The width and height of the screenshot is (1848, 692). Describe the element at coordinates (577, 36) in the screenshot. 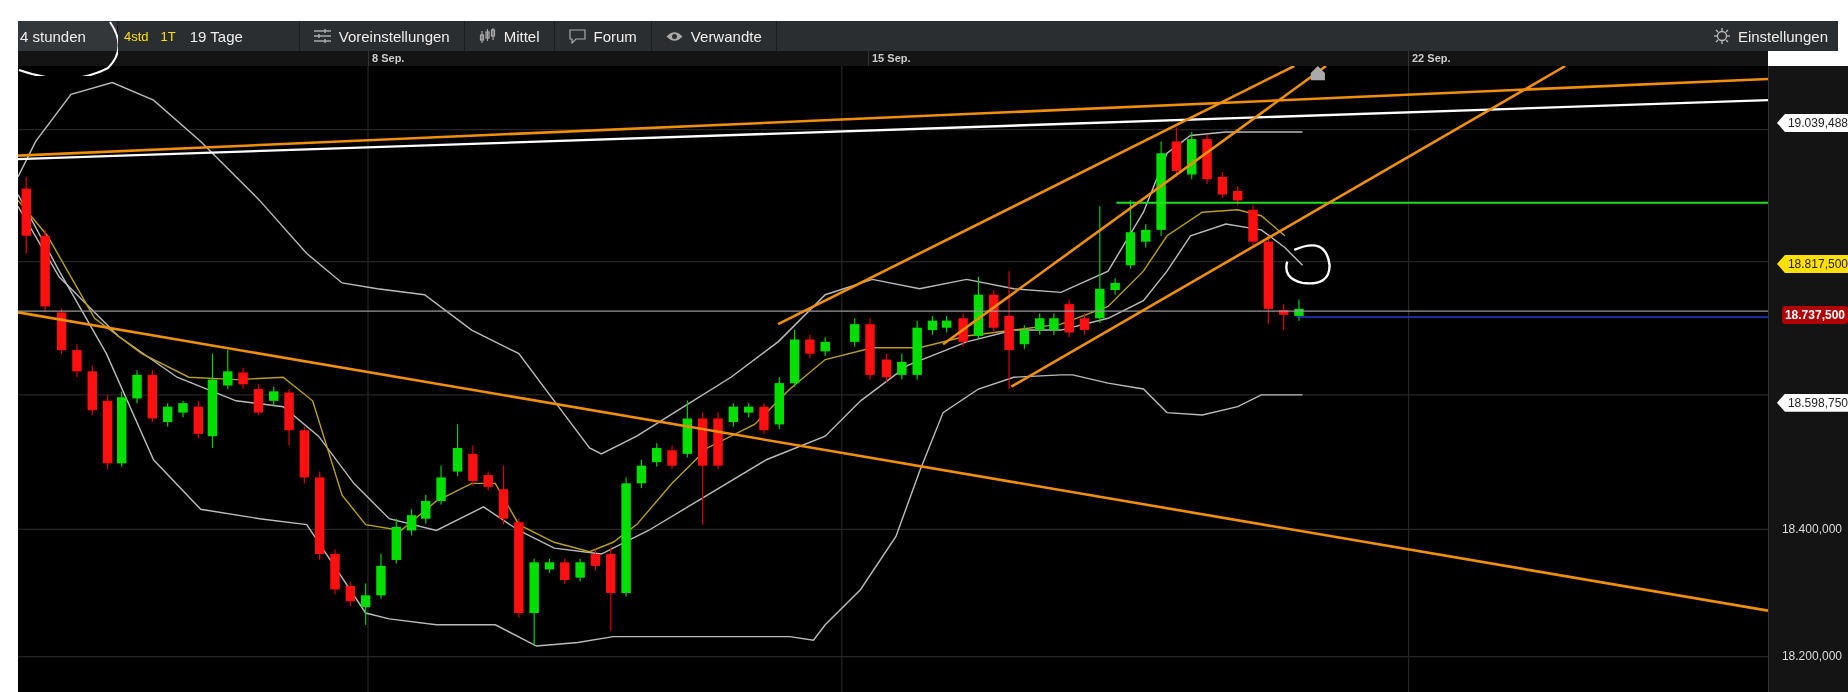

I see `speech-bubble-icon` at that location.